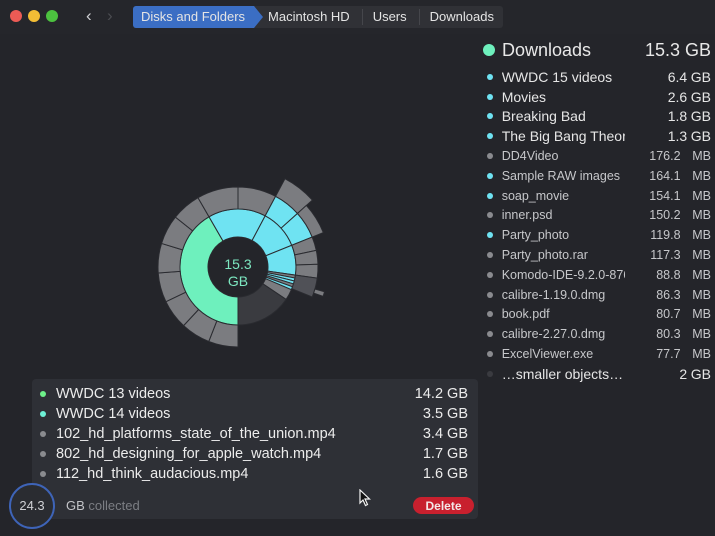 The width and height of the screenshot is (715, 536). I want to click on folder-item: calibre-1.19.0.dmg 86.3 MB, so click(597, 295).